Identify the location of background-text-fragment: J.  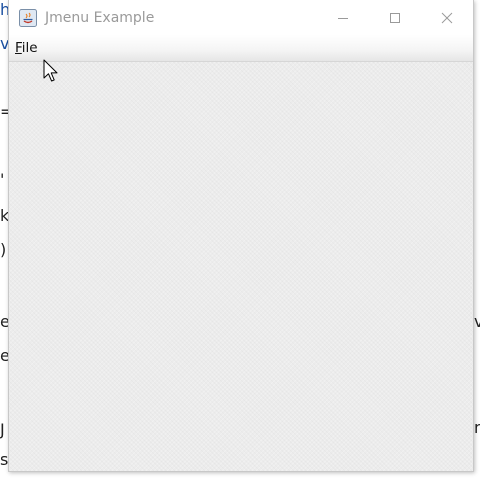
(2, 429).